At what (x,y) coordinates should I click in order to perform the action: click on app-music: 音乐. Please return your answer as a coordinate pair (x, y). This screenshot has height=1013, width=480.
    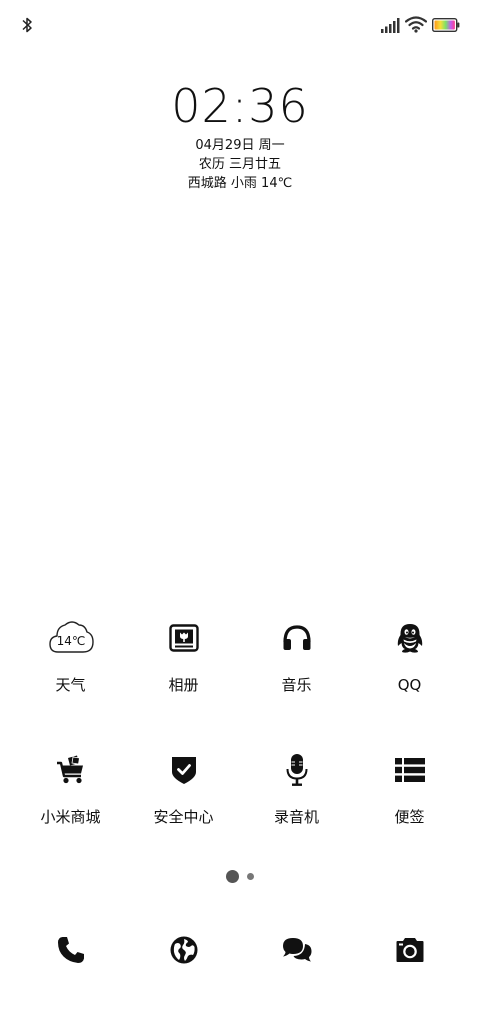
    Looking at the image, I should click on (296, 654).